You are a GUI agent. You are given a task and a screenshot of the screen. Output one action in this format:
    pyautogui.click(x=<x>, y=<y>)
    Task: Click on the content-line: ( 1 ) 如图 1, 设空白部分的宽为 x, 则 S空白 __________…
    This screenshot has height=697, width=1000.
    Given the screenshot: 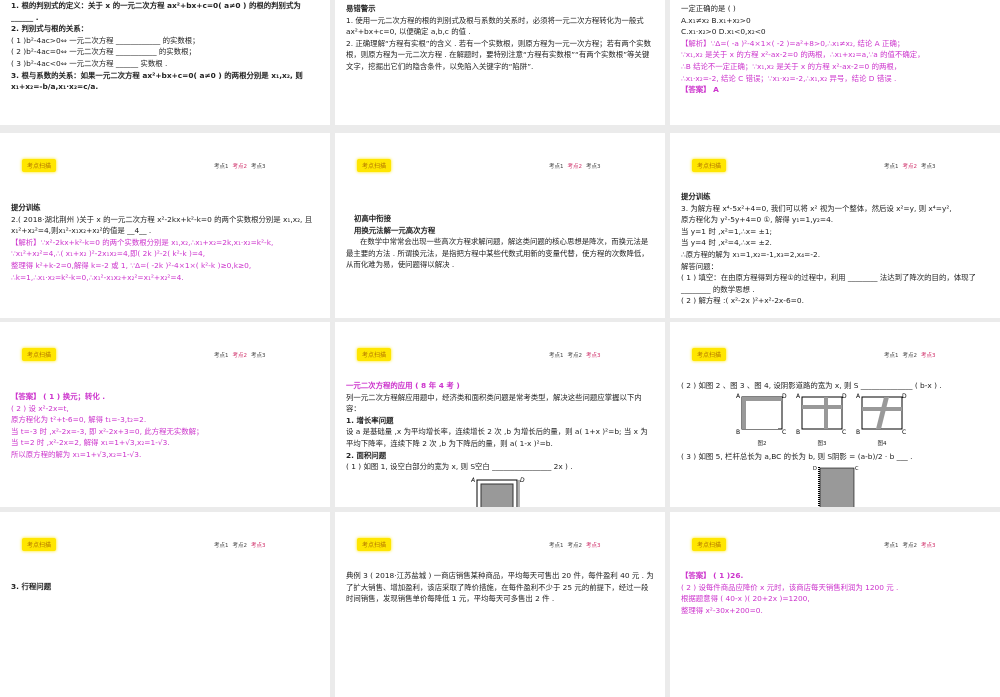 What is the action you would take?
    pyautogui.click(x=459, y=467)
    